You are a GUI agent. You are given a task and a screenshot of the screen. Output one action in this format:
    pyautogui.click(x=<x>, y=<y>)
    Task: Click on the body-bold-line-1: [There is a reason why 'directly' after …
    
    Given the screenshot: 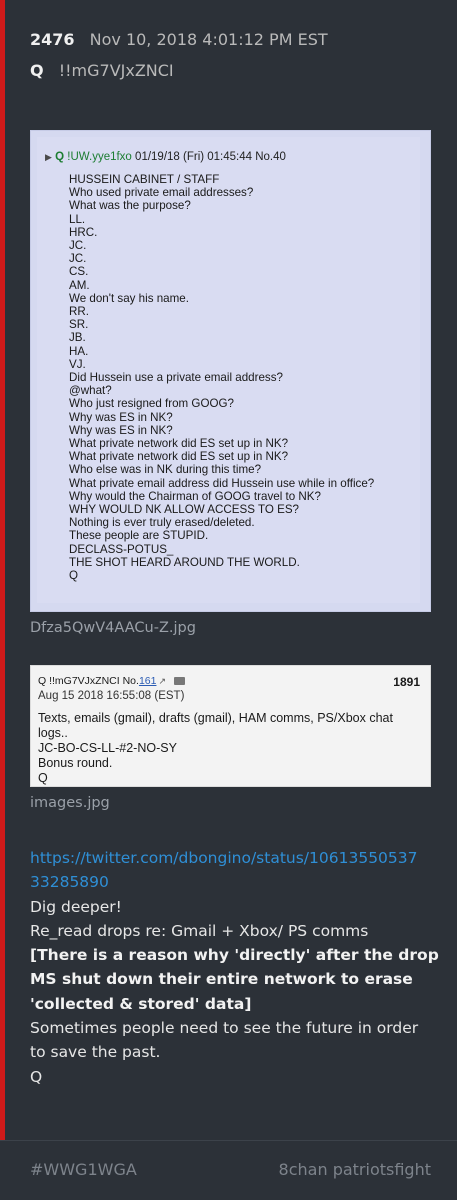 What is the action you would take?
    pyautogui.click(x=234, y=955)
    